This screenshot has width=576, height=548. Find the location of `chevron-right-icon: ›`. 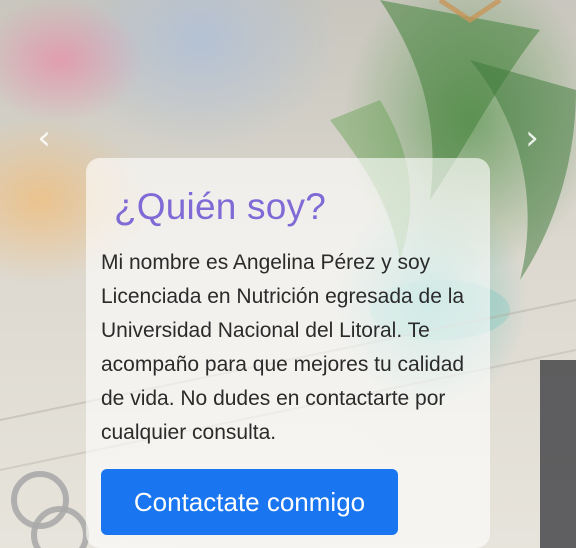

chevron-right-icon: › is located at coordinates (532, 138).